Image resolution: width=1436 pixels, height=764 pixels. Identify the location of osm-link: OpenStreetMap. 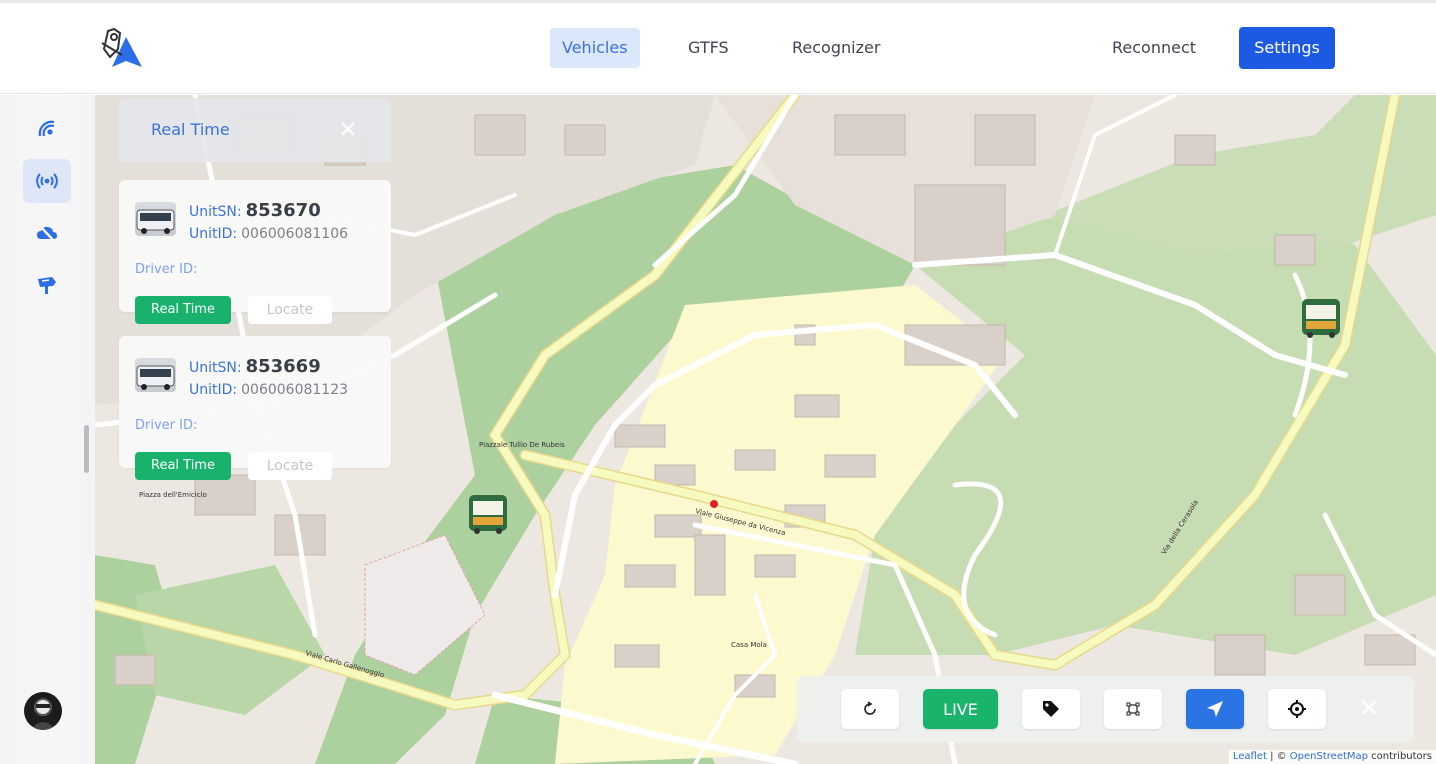
(1329, 756).